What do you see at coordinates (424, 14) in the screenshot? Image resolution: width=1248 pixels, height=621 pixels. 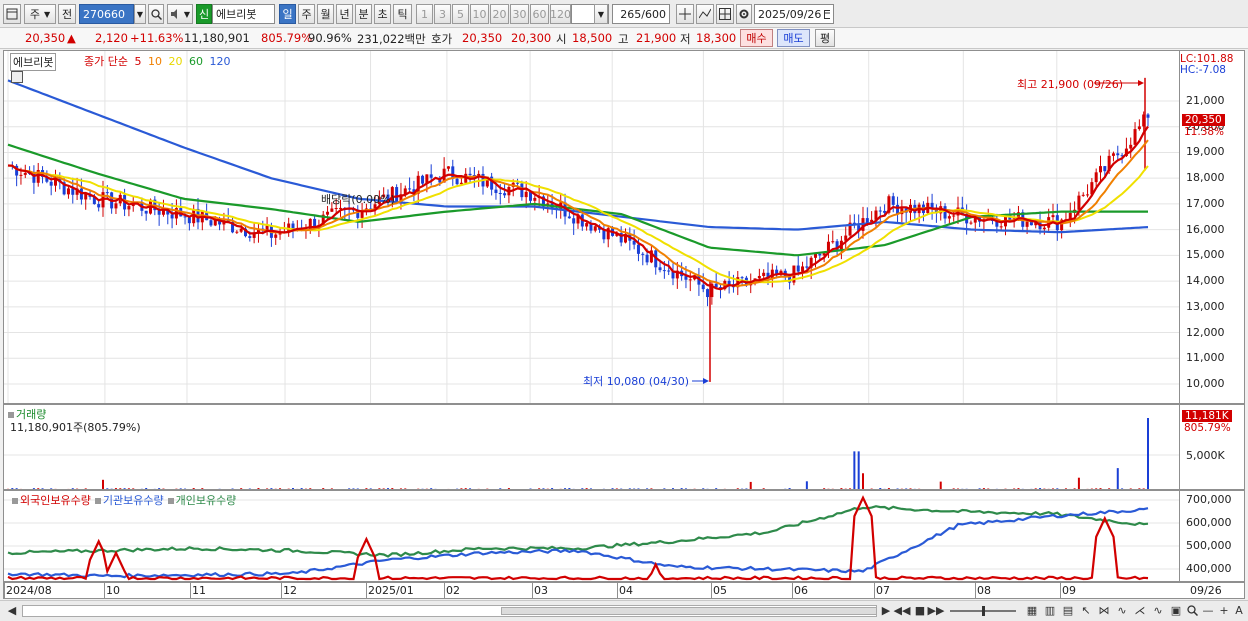 I see `interval-tab-0: 1` at bounding box center [424, 14].